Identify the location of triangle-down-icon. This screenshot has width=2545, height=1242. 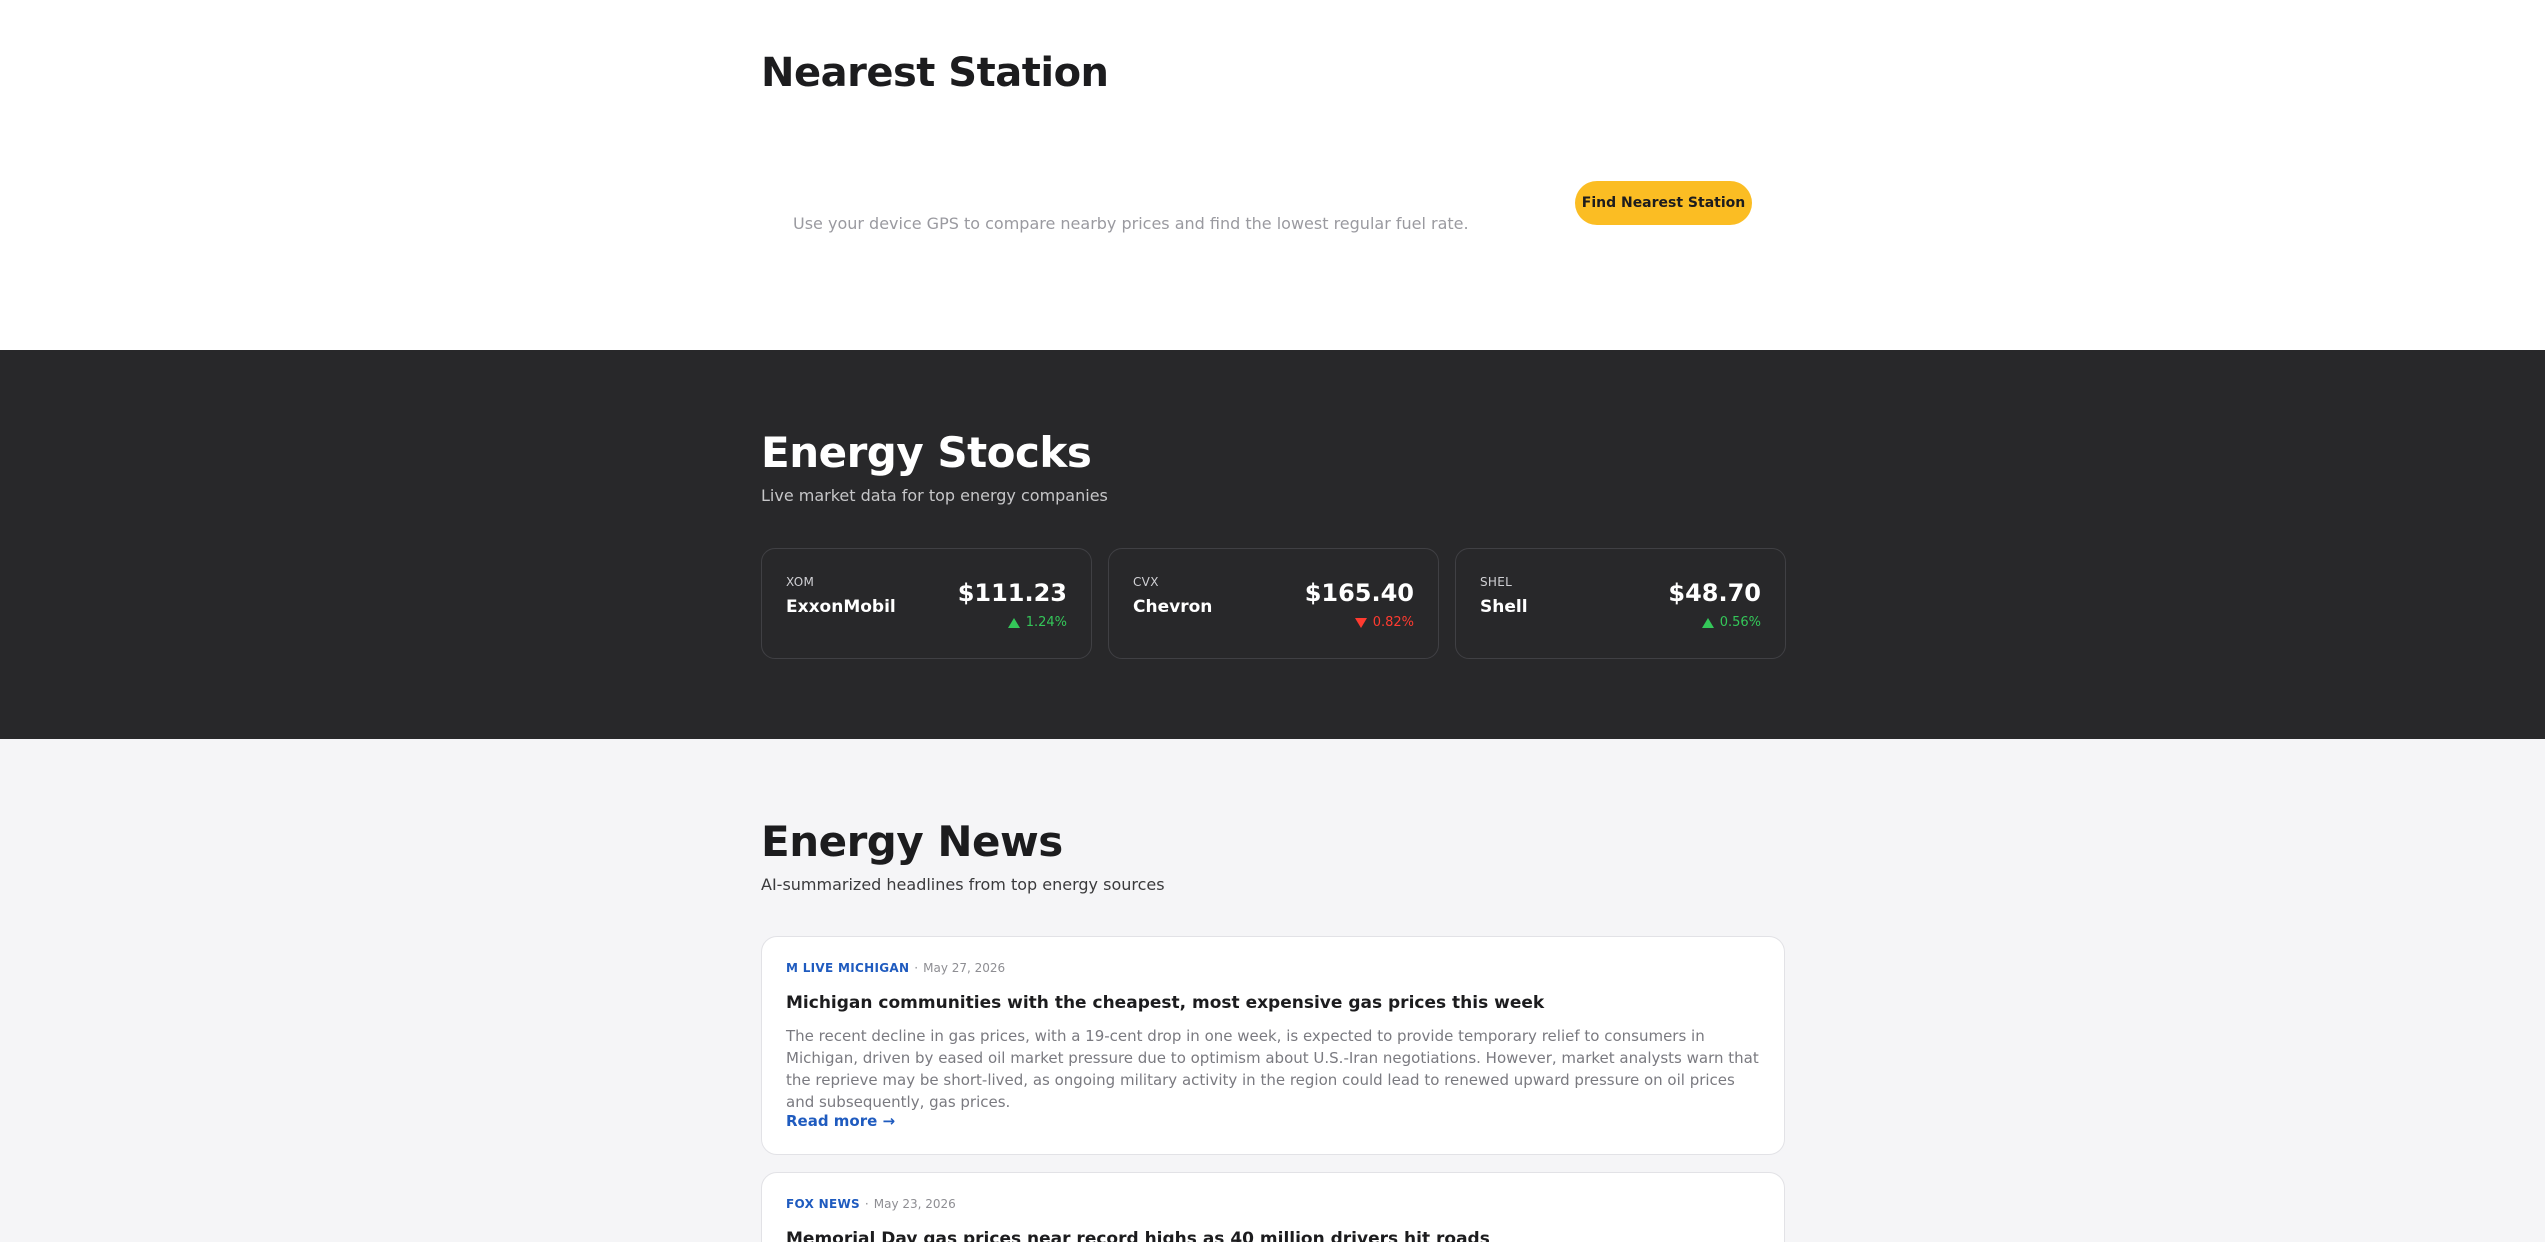
(1360, 622).